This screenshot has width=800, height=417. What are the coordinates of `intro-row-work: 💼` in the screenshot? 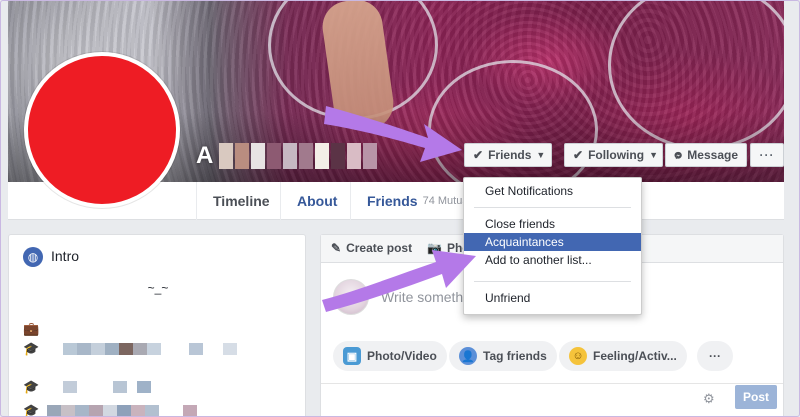 It's located at (31, 329).